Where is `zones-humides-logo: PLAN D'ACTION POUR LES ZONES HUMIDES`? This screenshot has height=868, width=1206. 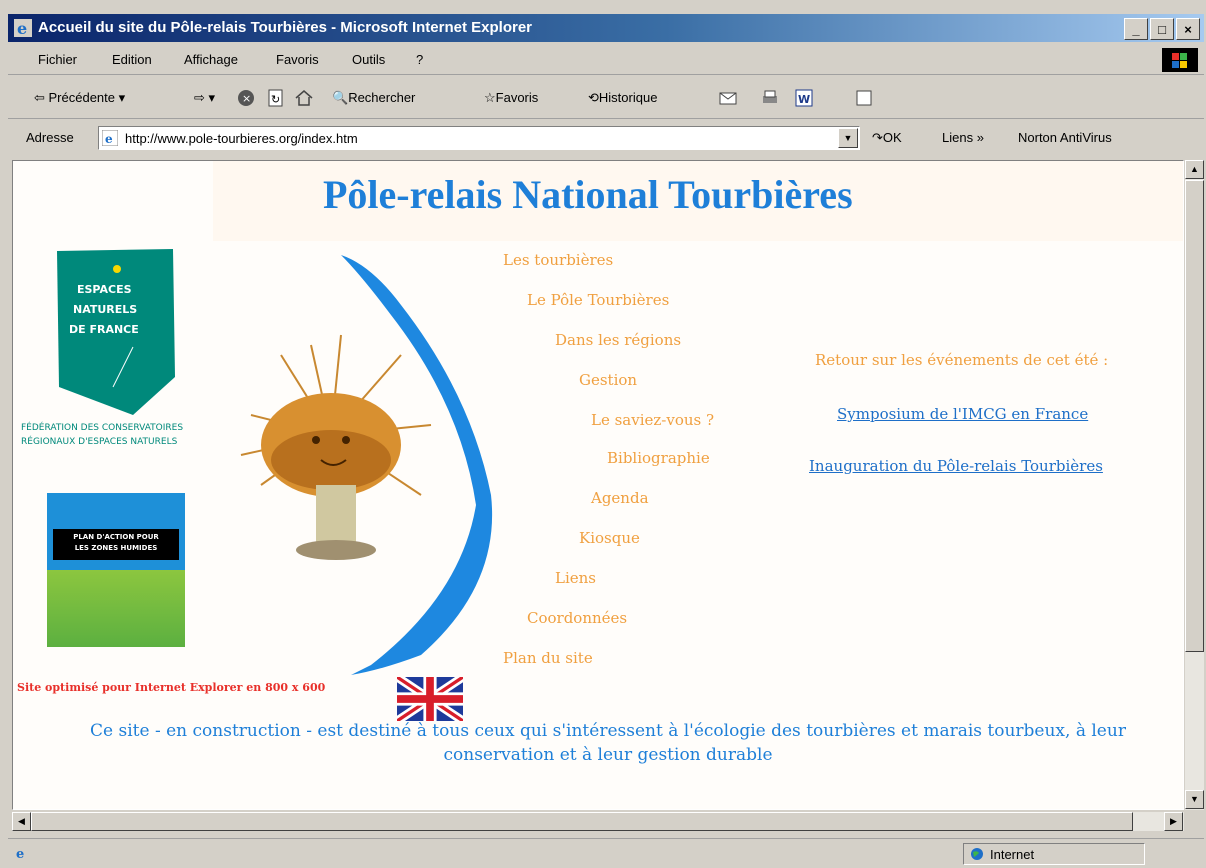
zones-humides-logo: PLAN D'ACTION POUR LES ZONES HUMIDES is located at coordinates (116, 570).